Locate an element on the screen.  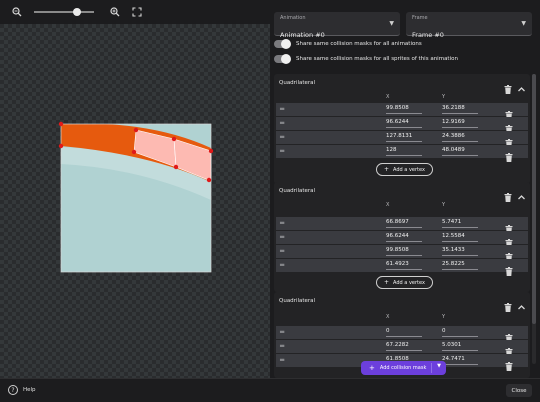
frame-select: Frame Frame #0 ▼ is located at coordinates (469, 25).